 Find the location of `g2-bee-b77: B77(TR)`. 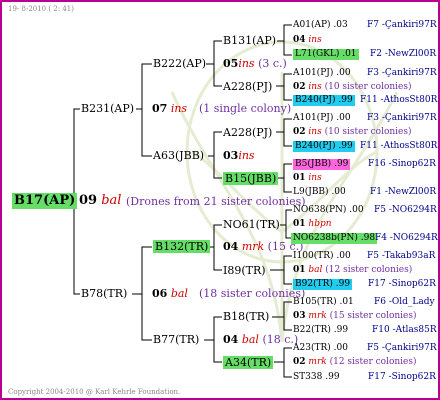

g2-bee-b77: B77(TR) is located at coordinates (176, 339).